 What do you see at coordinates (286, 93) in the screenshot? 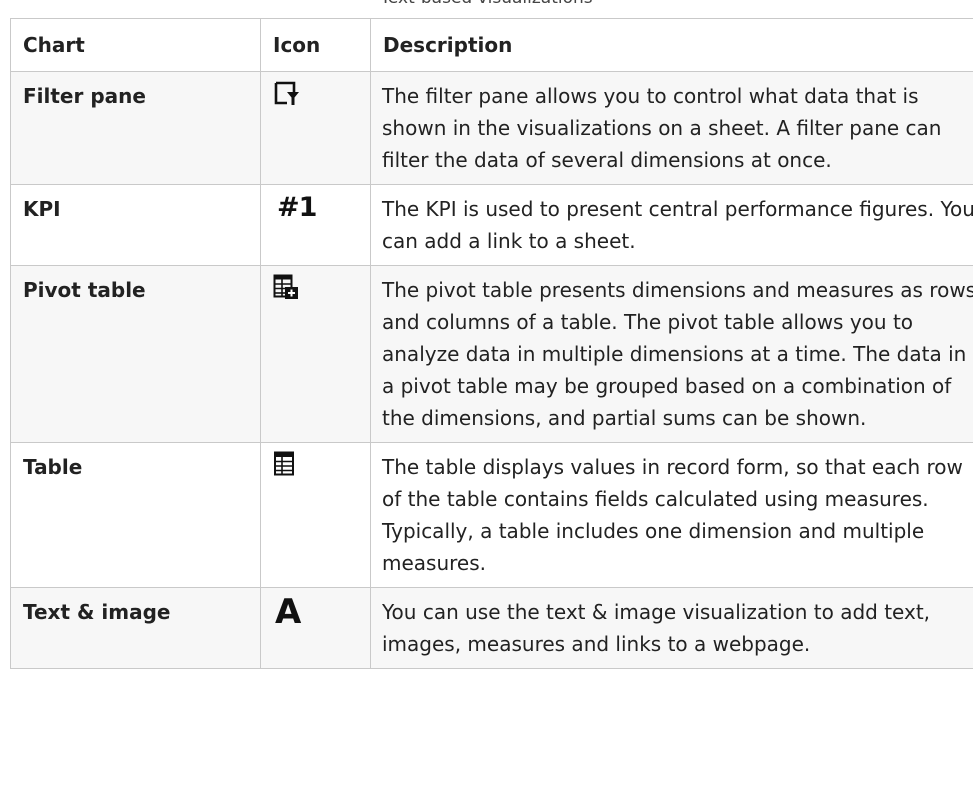
I see `filter-pane-icon` at bounding box center [286, 93].